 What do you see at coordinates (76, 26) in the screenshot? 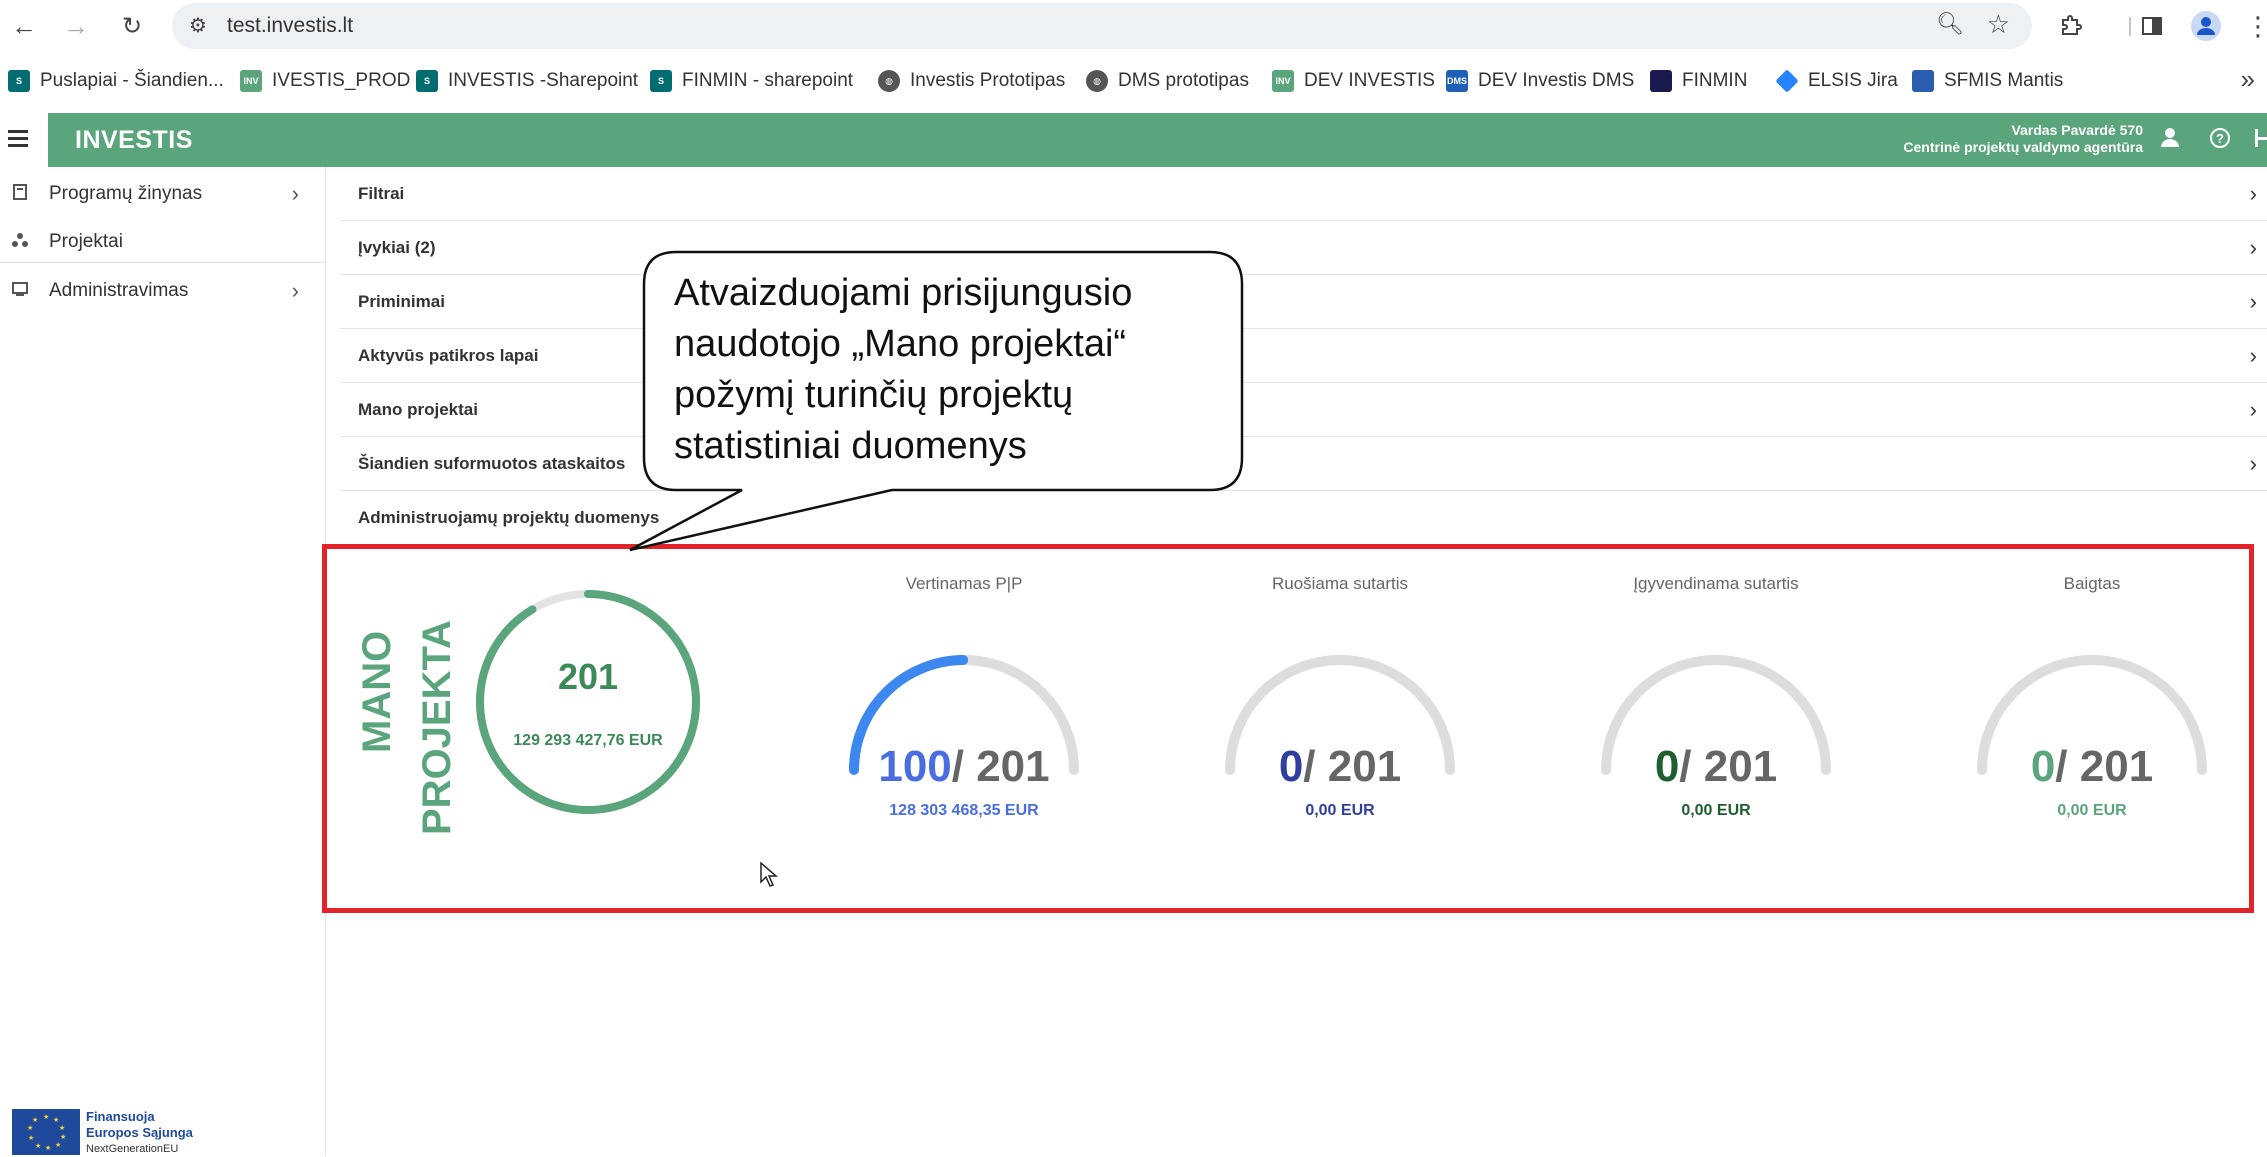
I see `forward-icon: →` at bounding box center [76, 26].